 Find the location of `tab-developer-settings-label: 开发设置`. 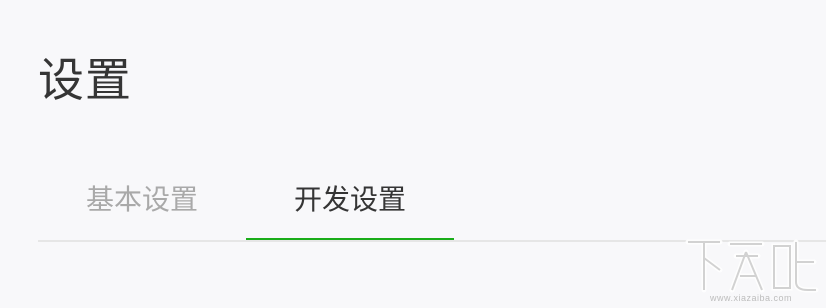

tab-developer-settings-label: 开发设置 is located at coordinates (349, 199).